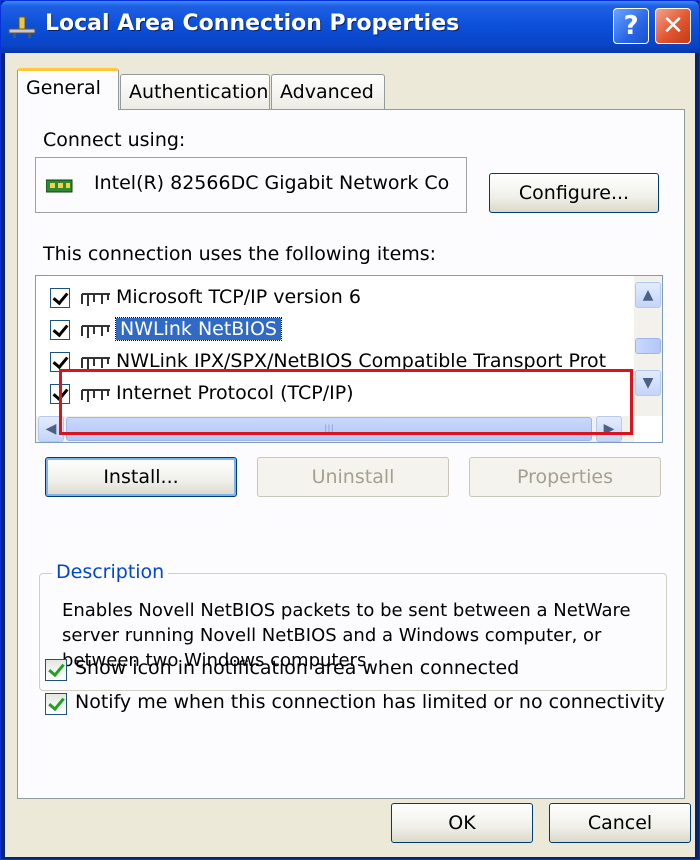  I want to click on properties-button: Properties, so click(565, 477).